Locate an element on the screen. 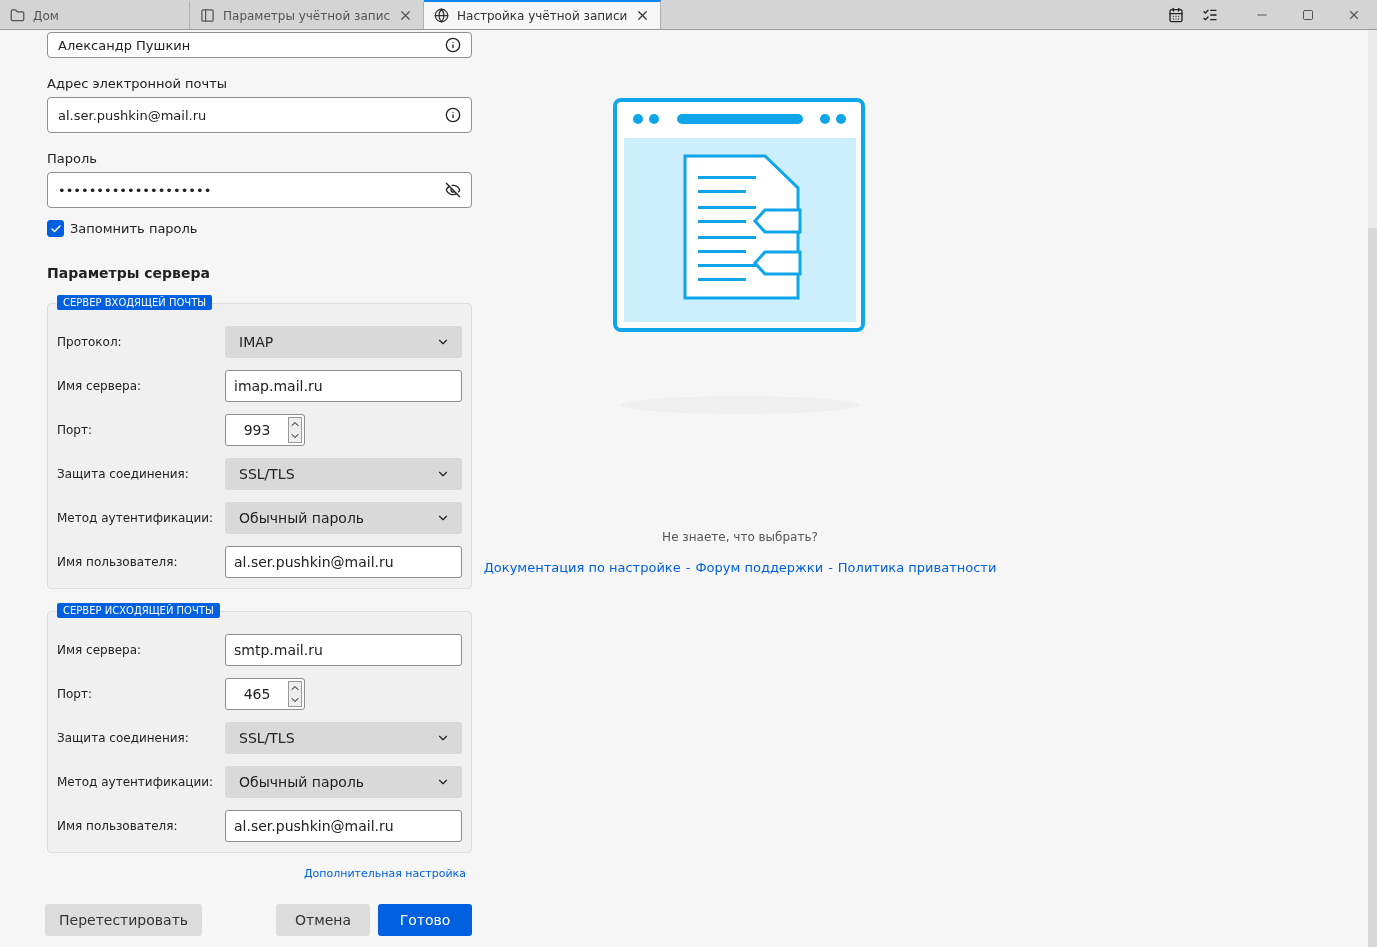 This screenshot has width=1377, height=947. checkbox is located at coordinates (55, 228).